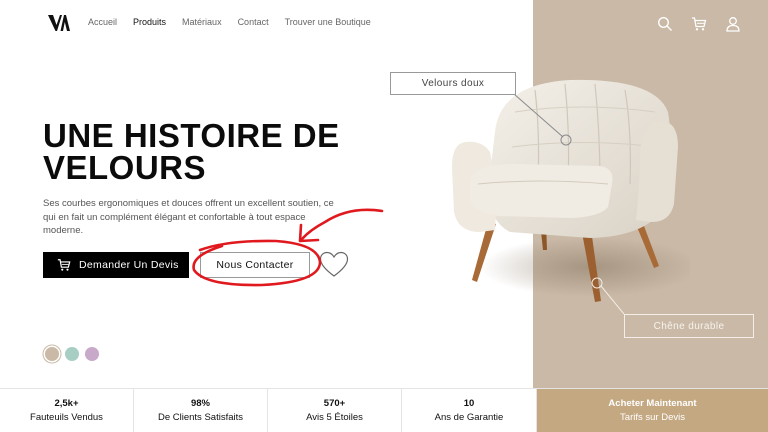  What do you see at coordinates (67, 410) in the screenshot?
I see `stat-item: 2,5k+ Fauteuils Vendus` at bounding box center [67, 410].